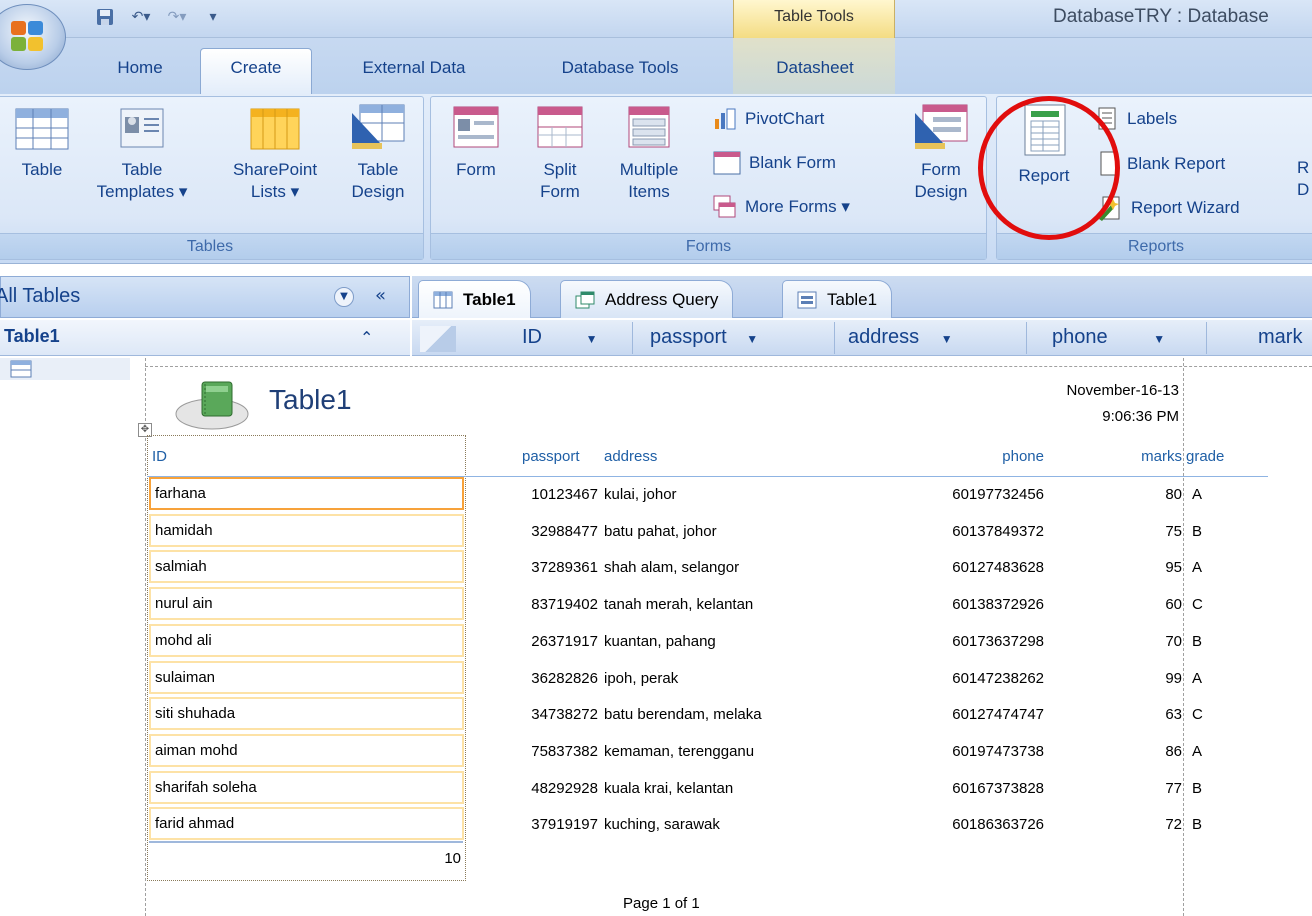 The image size is (1312, 916). What do you see at coordinates (142, 128) in the screenshot?
I see `table-templates-icon` at bounding box center [142, 128].